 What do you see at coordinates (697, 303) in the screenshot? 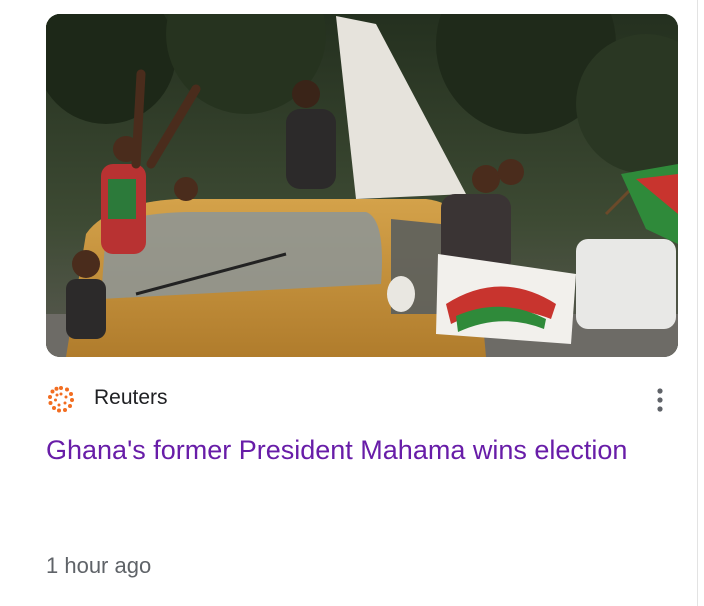
I see `card-divider` at bounding box center [697, 303].